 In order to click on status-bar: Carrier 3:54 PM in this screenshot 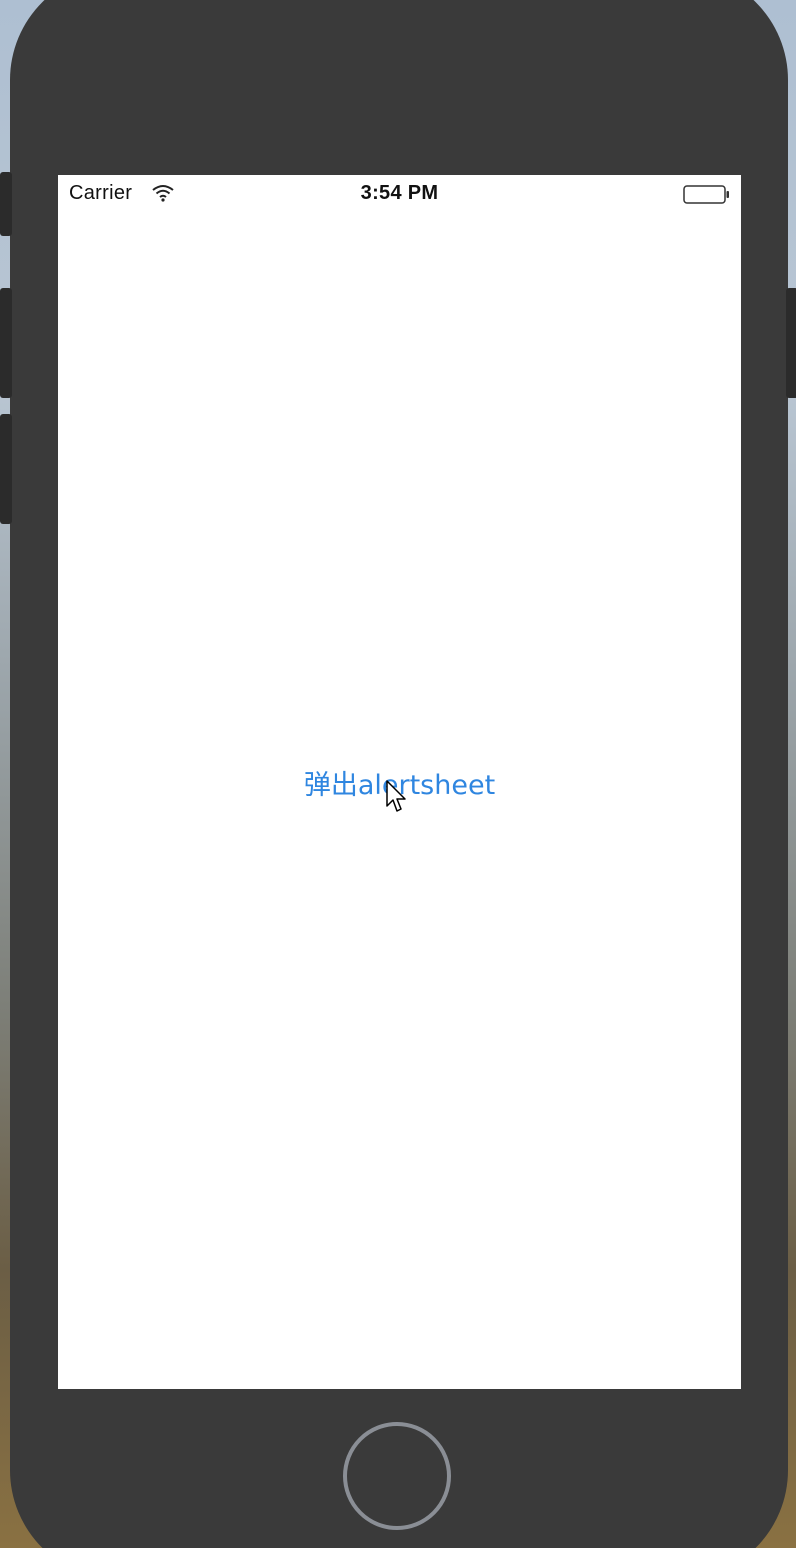, I will do `click(399, 195)`.